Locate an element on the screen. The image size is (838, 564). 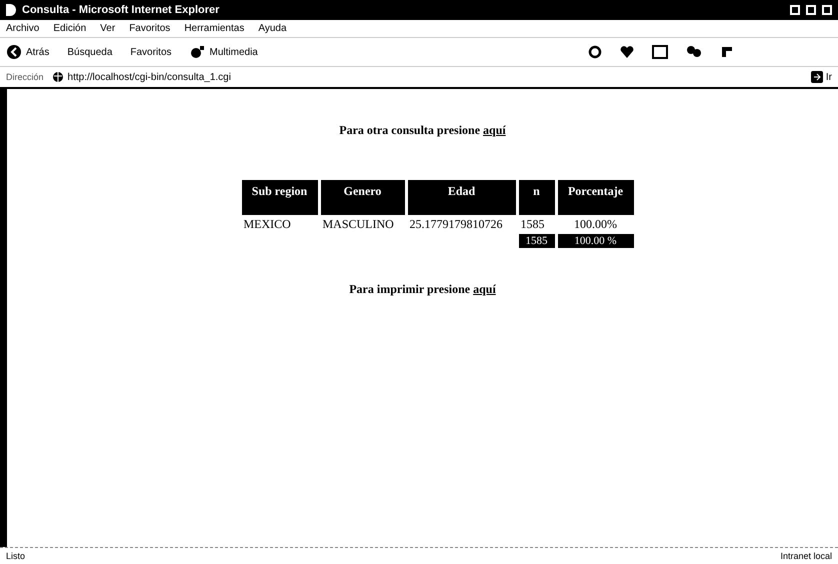
people-icon is located at coordinates (694, 52).